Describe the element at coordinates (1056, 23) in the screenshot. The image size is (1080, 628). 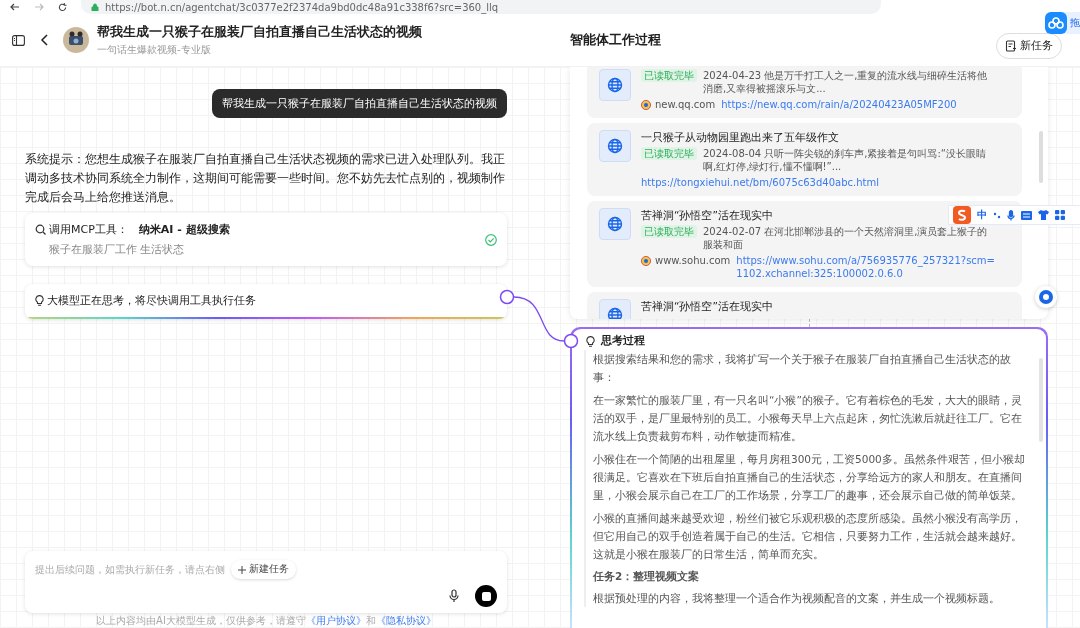
I see `cloud-icon` at that location.